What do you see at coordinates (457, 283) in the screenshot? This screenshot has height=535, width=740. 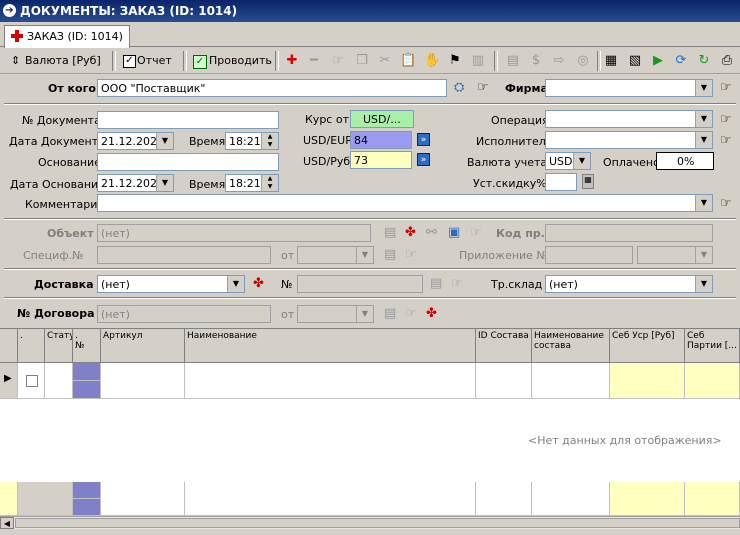 I see `delivery-pointer-icon: ☞` at bounding box center [457, 283].